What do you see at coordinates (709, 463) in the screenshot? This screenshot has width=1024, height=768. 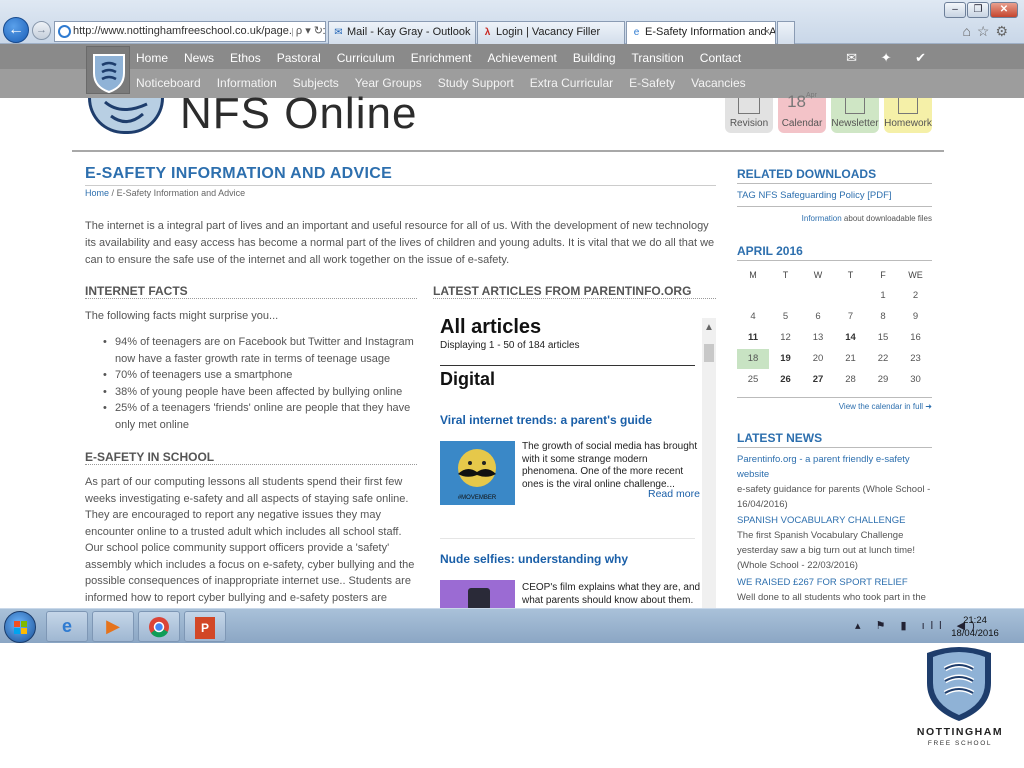 I see `embed-scrollbar: ▲` at bounding box center [709, 463].